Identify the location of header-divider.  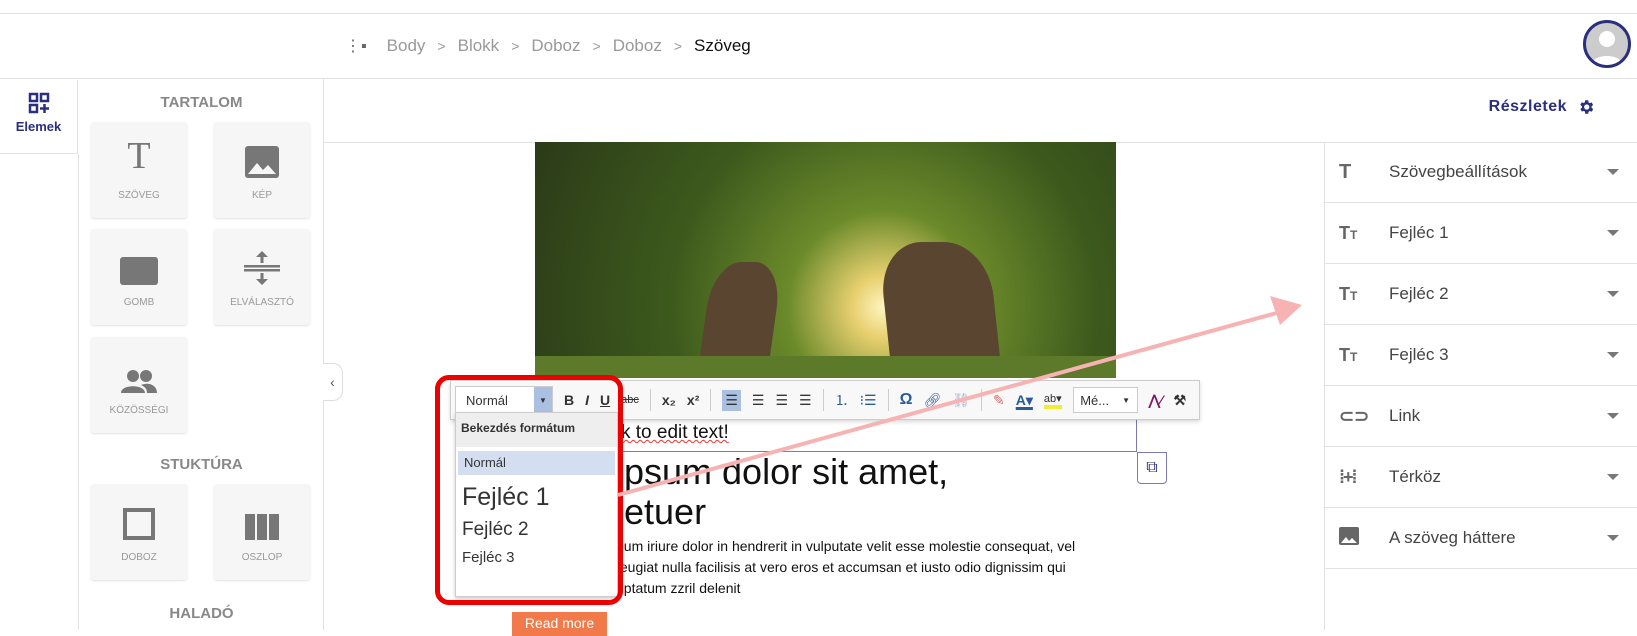
(818, 78).